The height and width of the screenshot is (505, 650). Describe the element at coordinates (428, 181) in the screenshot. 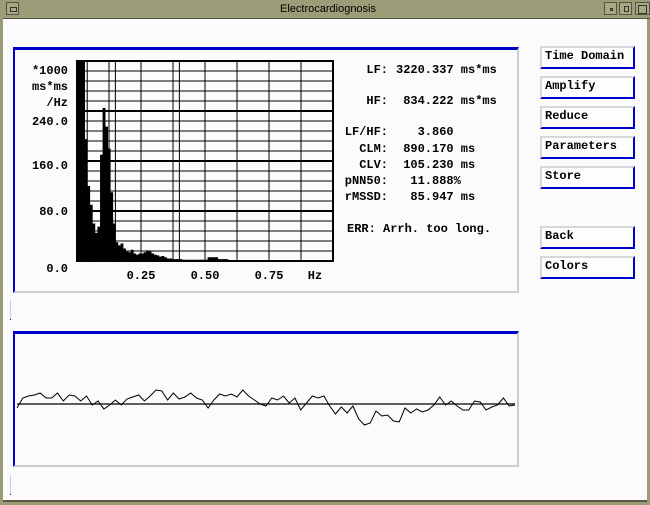

I see `result-value: 11.888%` at that location.